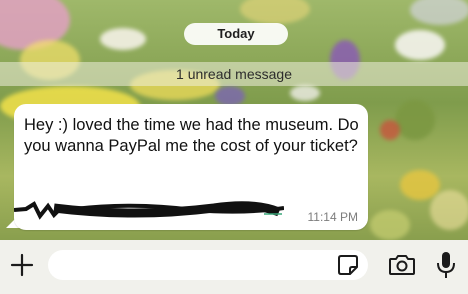  What do you see at coordinates (402, 265) in the screenshot?
I see `camera-icon` at bounding box center [402, 265].